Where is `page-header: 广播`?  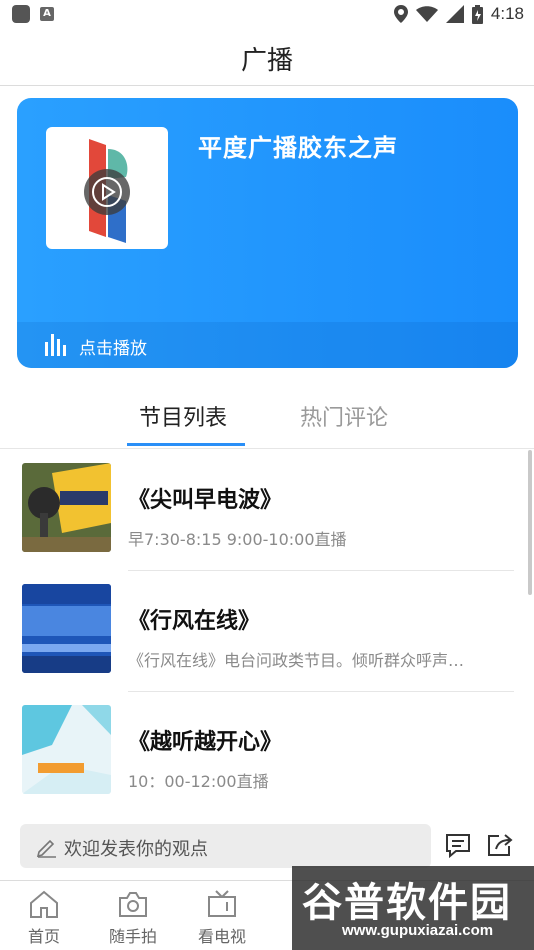 page-header: 广播 is located at coordinates (267, 57).